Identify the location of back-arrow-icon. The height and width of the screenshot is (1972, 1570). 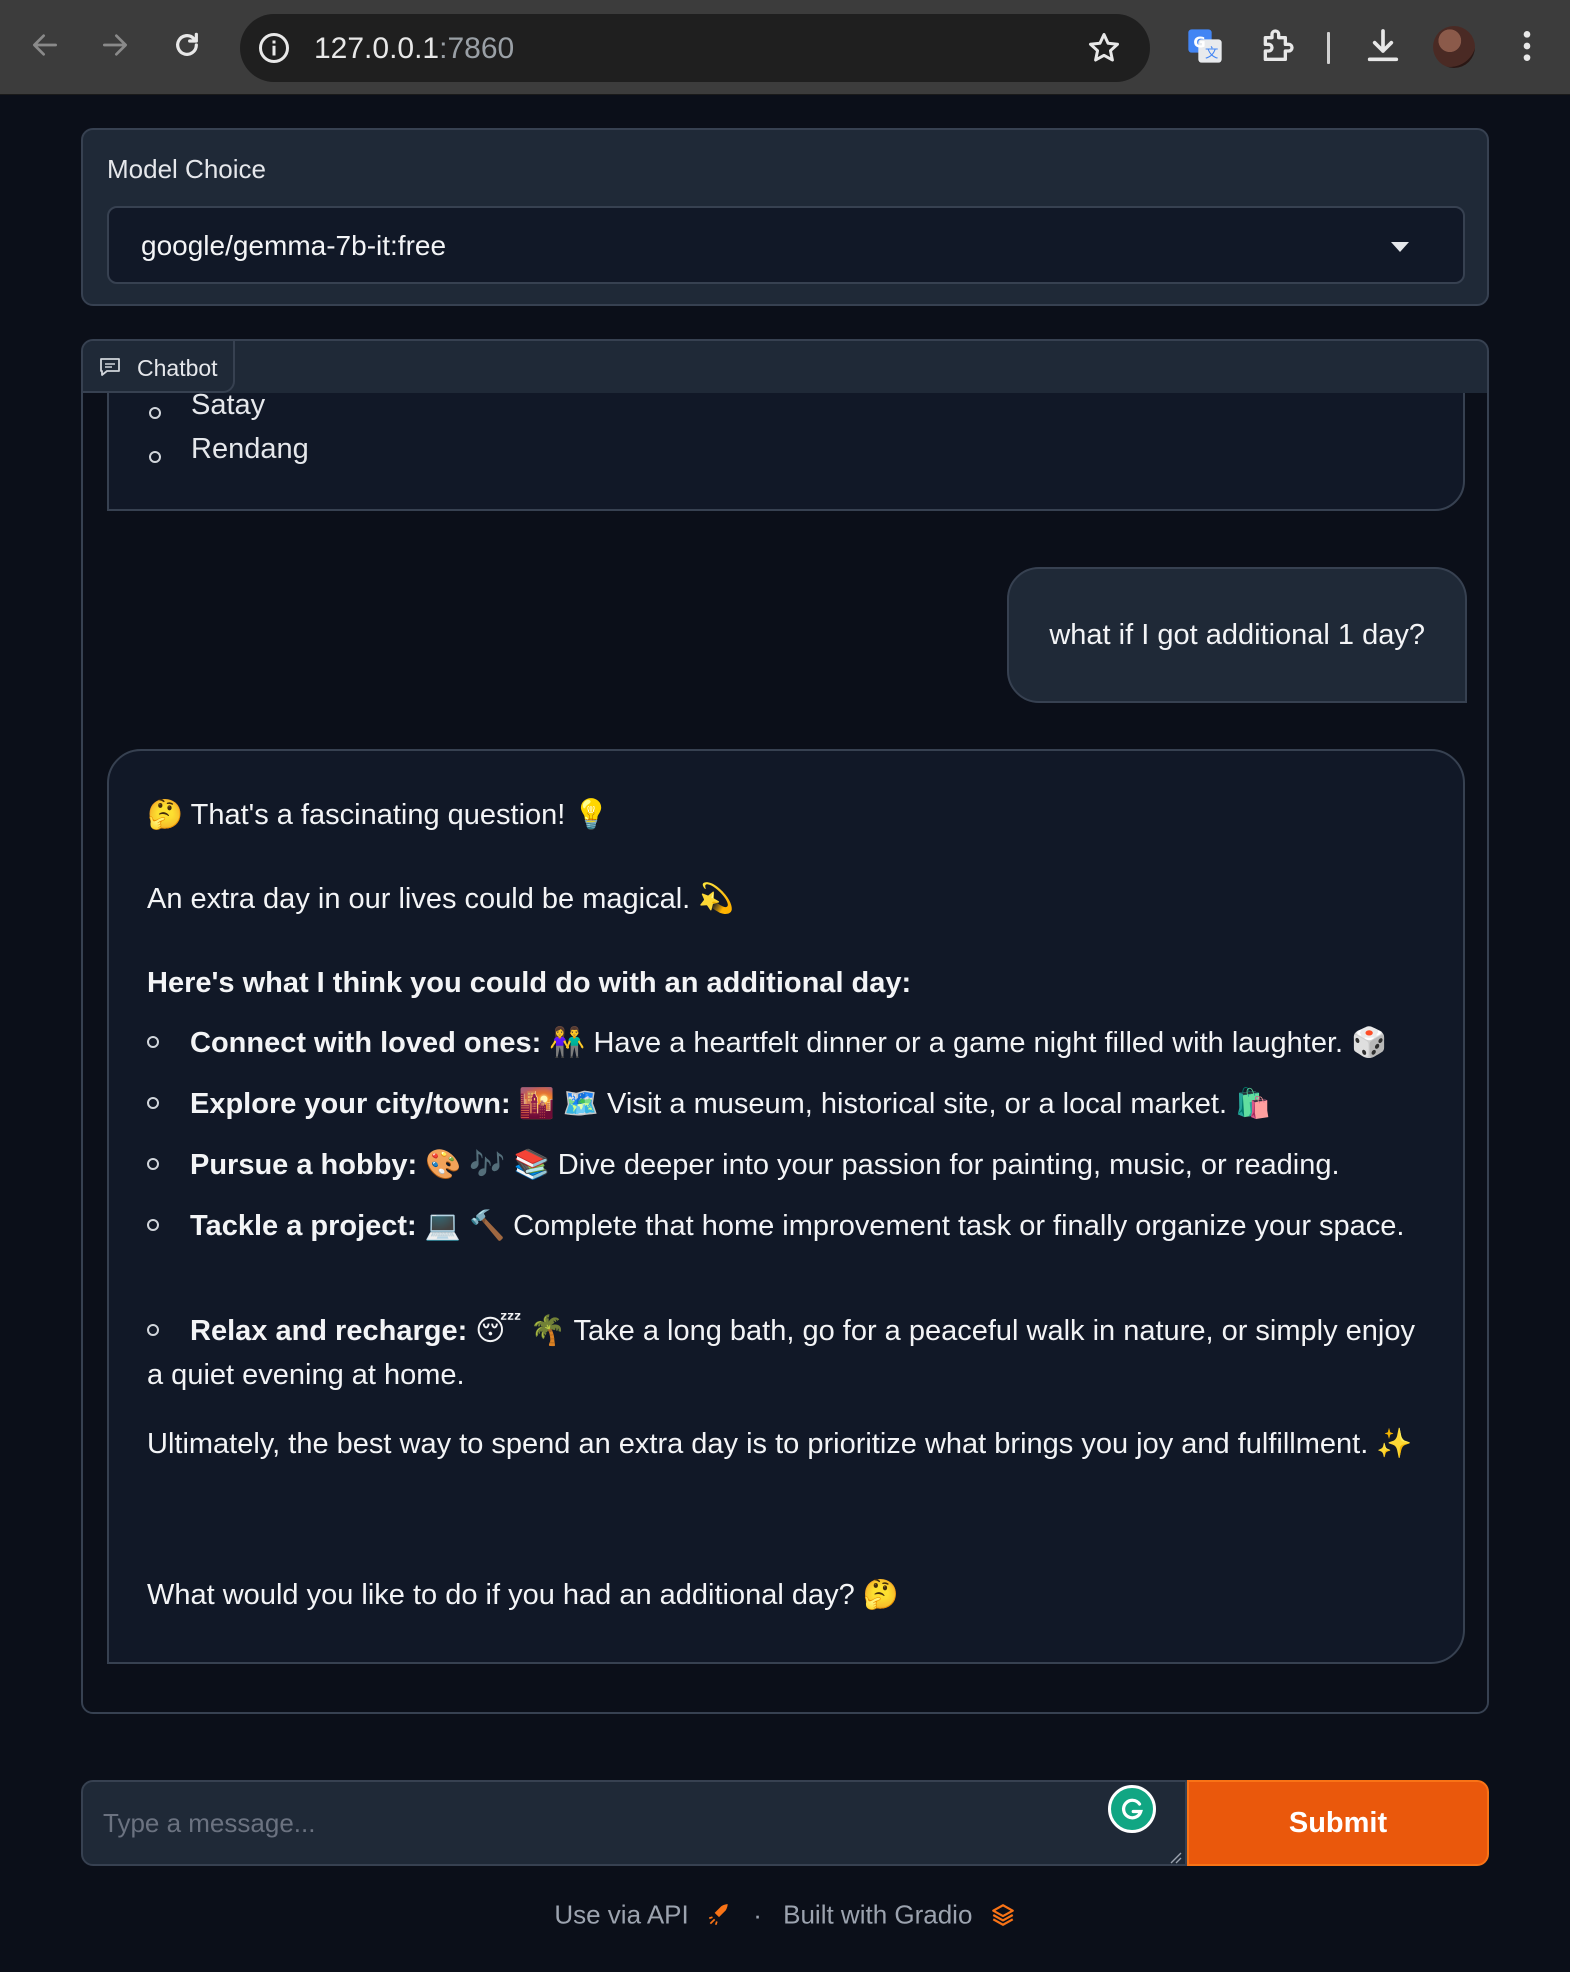
(45, 45).